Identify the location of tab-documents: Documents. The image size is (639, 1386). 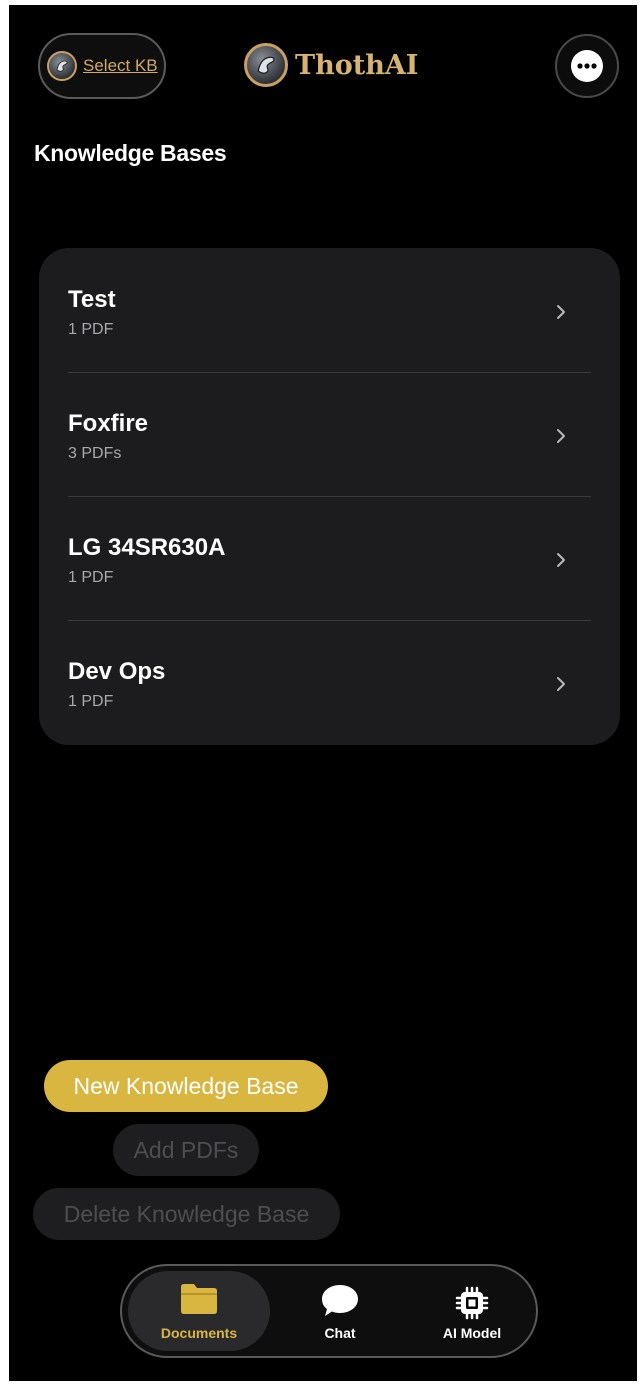
(199, 1311).